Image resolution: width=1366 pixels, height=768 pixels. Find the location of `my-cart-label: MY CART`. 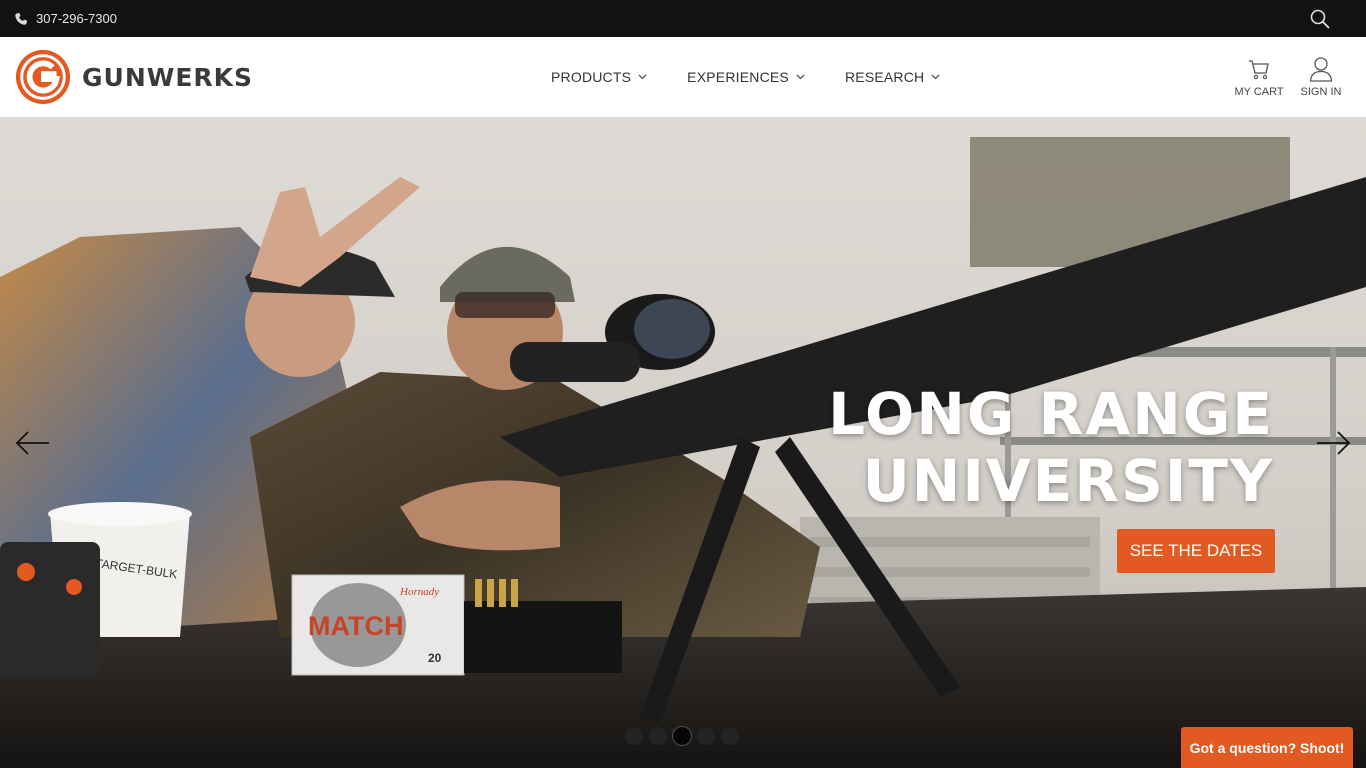

my-cart-label: MY CART is located at coordinates (1259, 92).